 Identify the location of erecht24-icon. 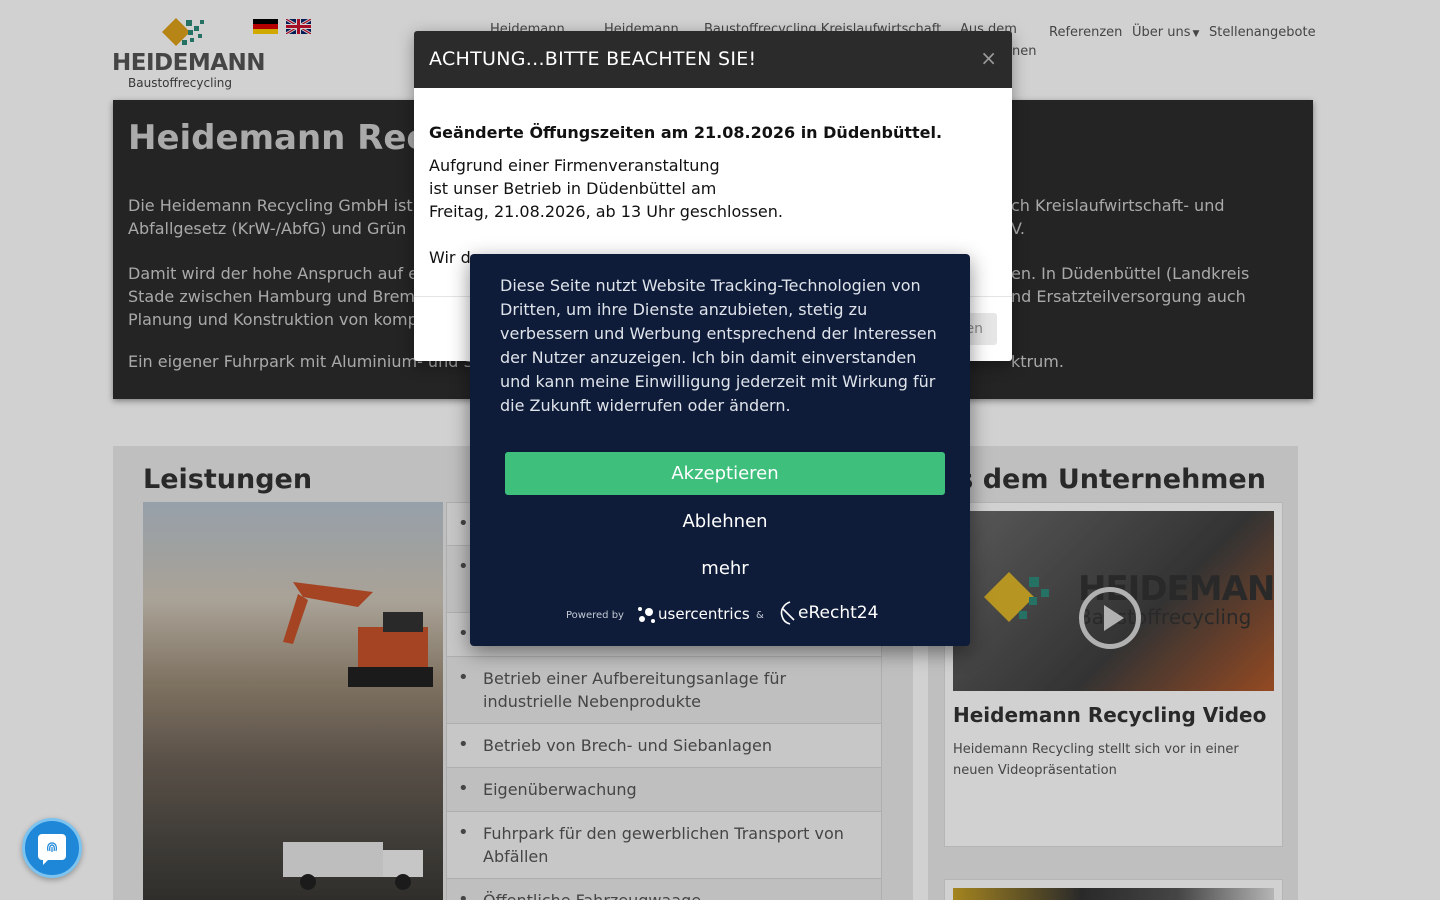
(787, 613).